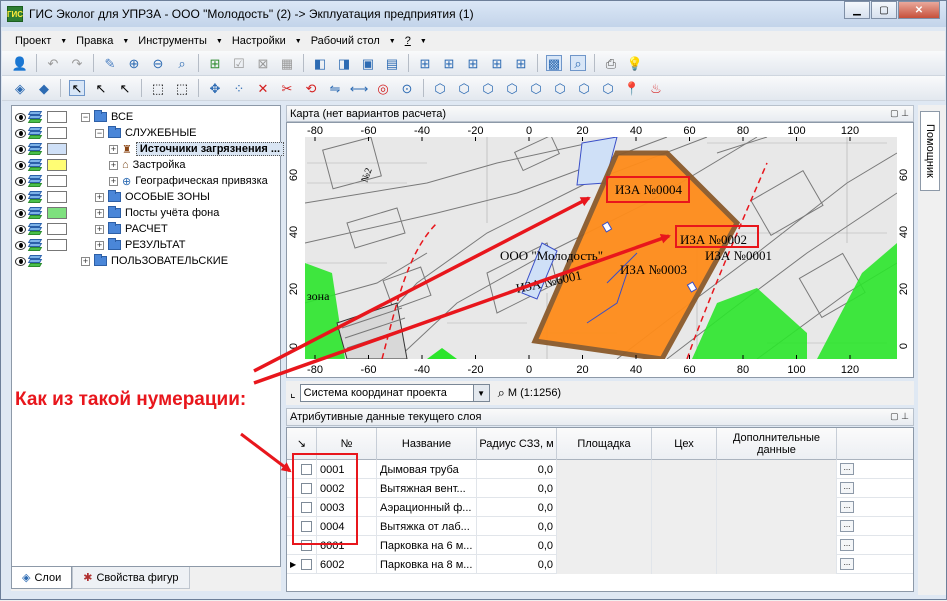  What do you see at coordinates (394, 393) in the screenshot?
I see `coordinate-system-select: Система координат проекта ▼` at bounding box center [394, 393].